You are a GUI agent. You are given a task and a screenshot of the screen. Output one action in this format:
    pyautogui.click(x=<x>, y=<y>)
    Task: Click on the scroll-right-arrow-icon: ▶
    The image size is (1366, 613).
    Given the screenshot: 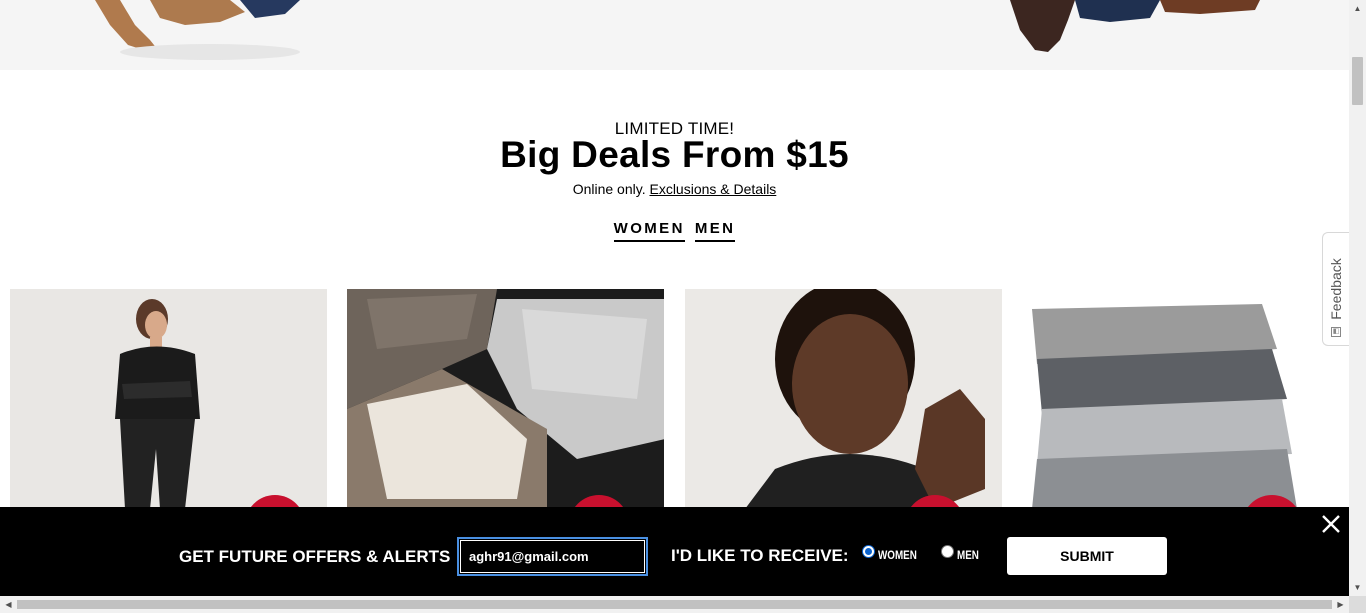 What is the action you would take?
    pyautogui.click(x=1340, y=604)
    